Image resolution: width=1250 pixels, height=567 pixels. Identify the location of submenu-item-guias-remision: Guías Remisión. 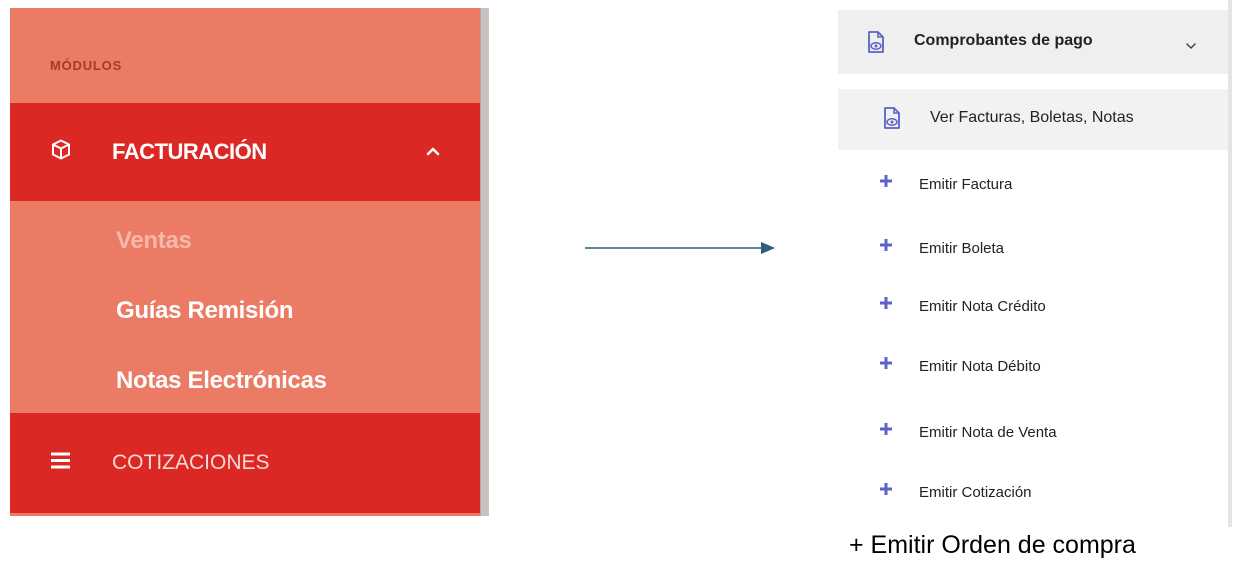
(204, 311).